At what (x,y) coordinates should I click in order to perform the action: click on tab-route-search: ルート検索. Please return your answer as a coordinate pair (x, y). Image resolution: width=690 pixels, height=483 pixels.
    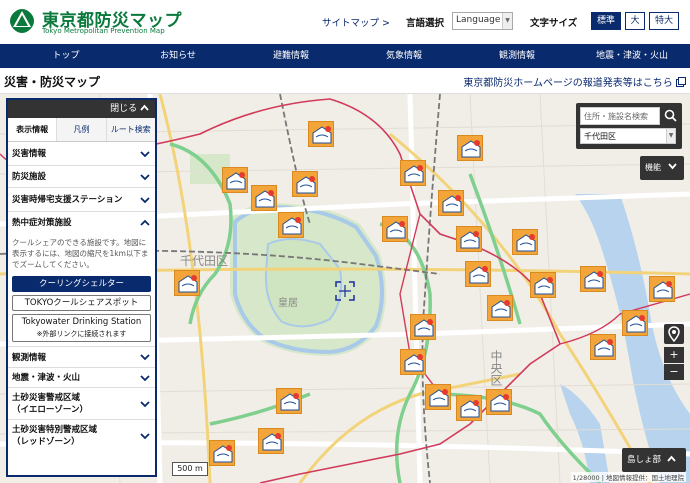
    Looking at the image, I should click on (130, 129).